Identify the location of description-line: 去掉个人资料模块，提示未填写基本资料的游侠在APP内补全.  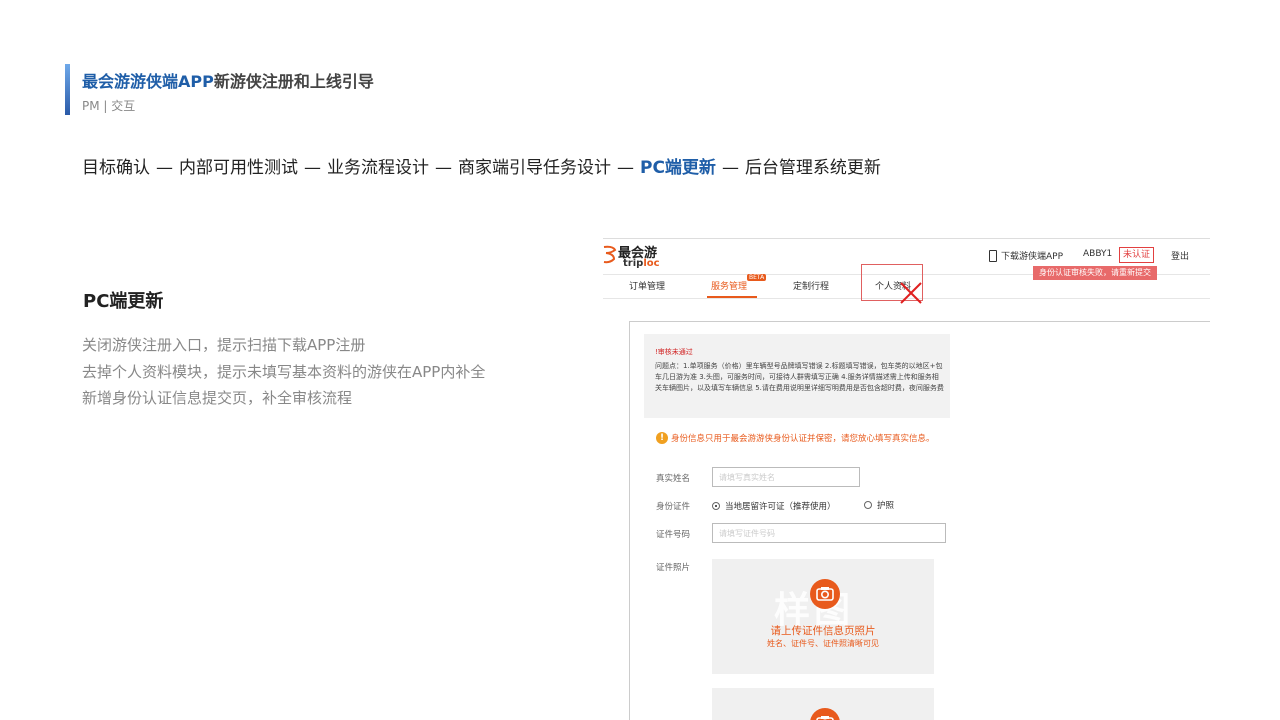
(284, 371).